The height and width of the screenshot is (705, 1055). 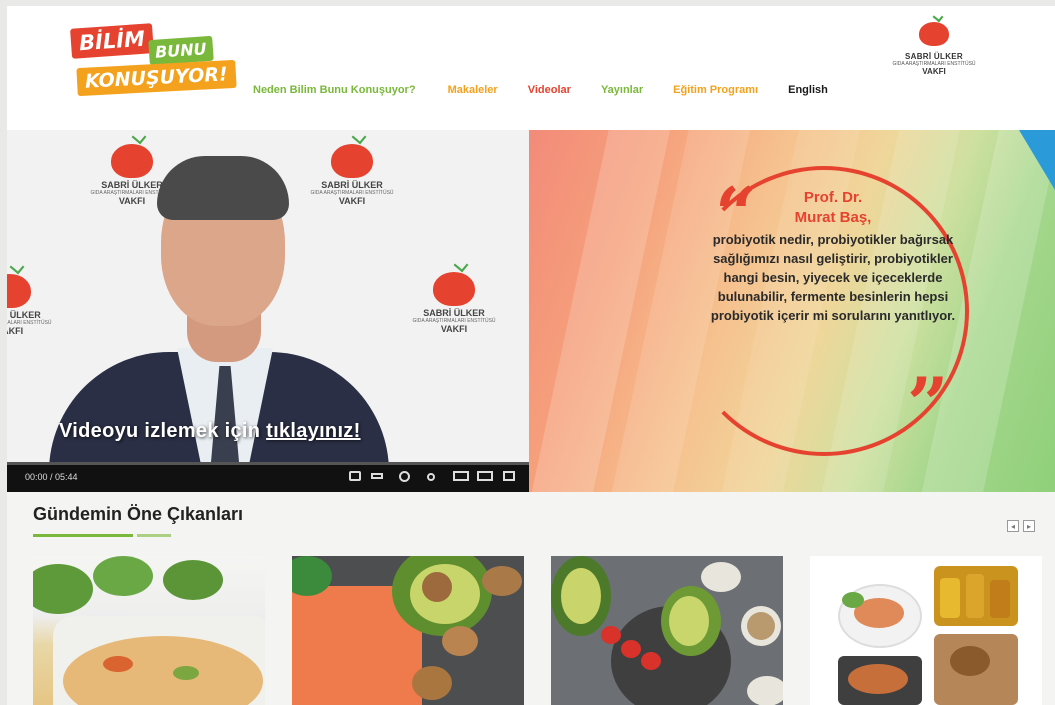 I want to click on video-controls: 00:00 / 05:44, so click(x=268, y=477).